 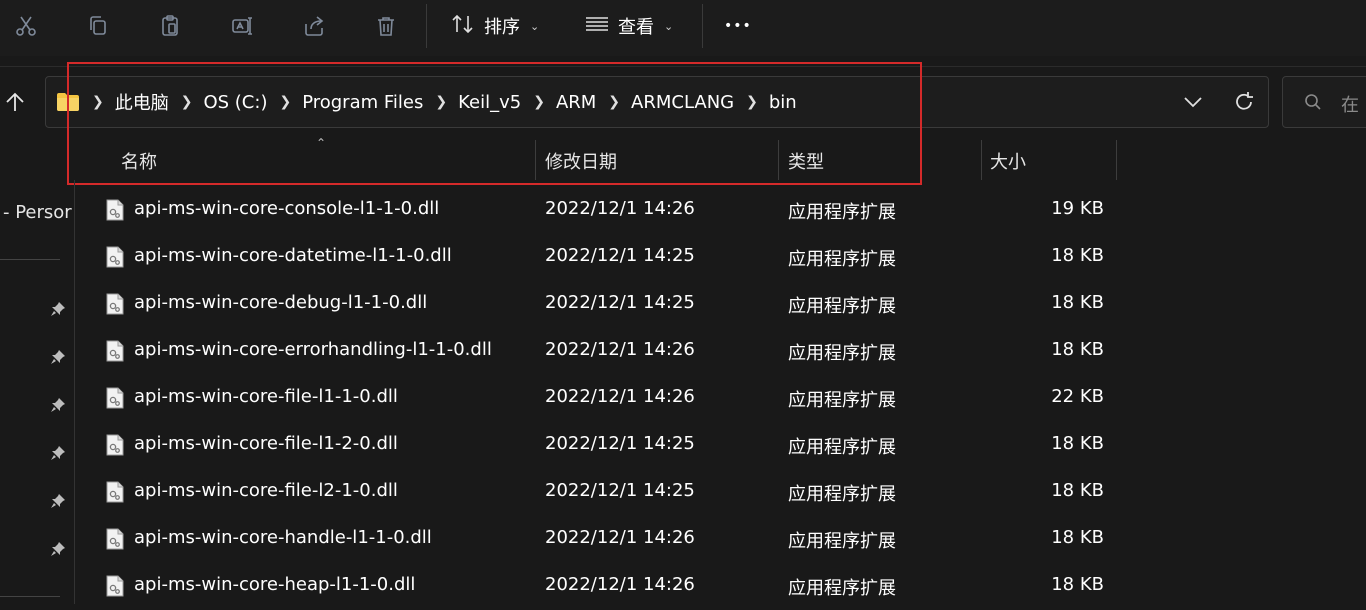 I want to click on annotation-highlight-box, so click(x=494, y=123).